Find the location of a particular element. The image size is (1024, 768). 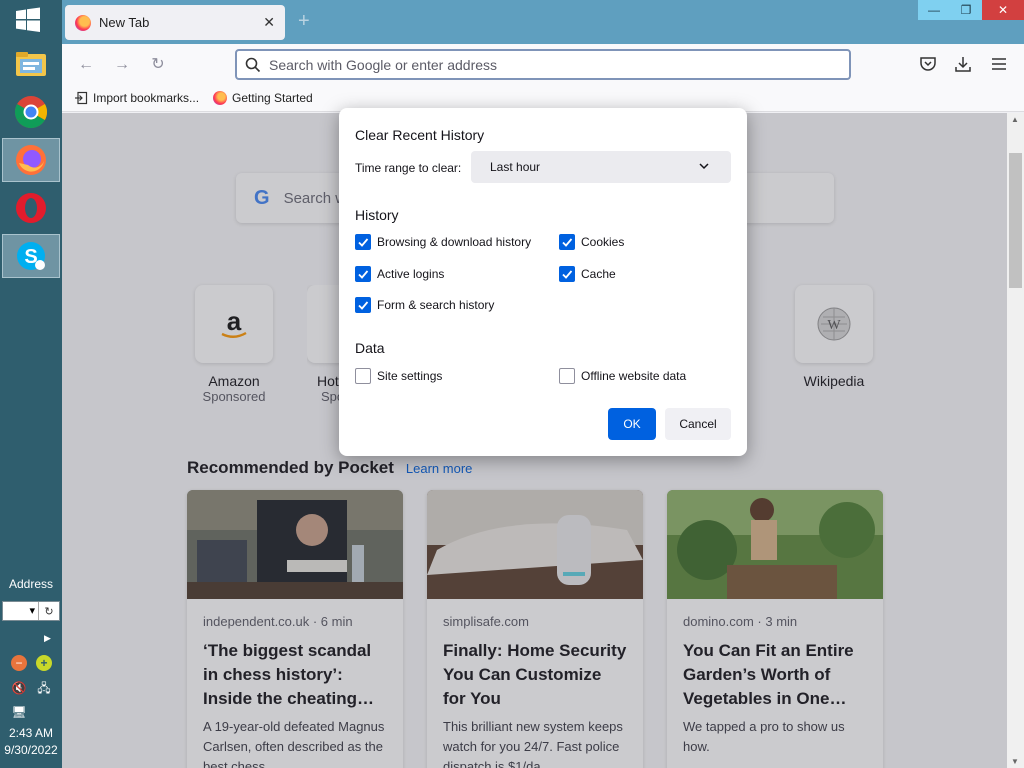

checkbox-cache: Cache is located at coordinates (587, 274).